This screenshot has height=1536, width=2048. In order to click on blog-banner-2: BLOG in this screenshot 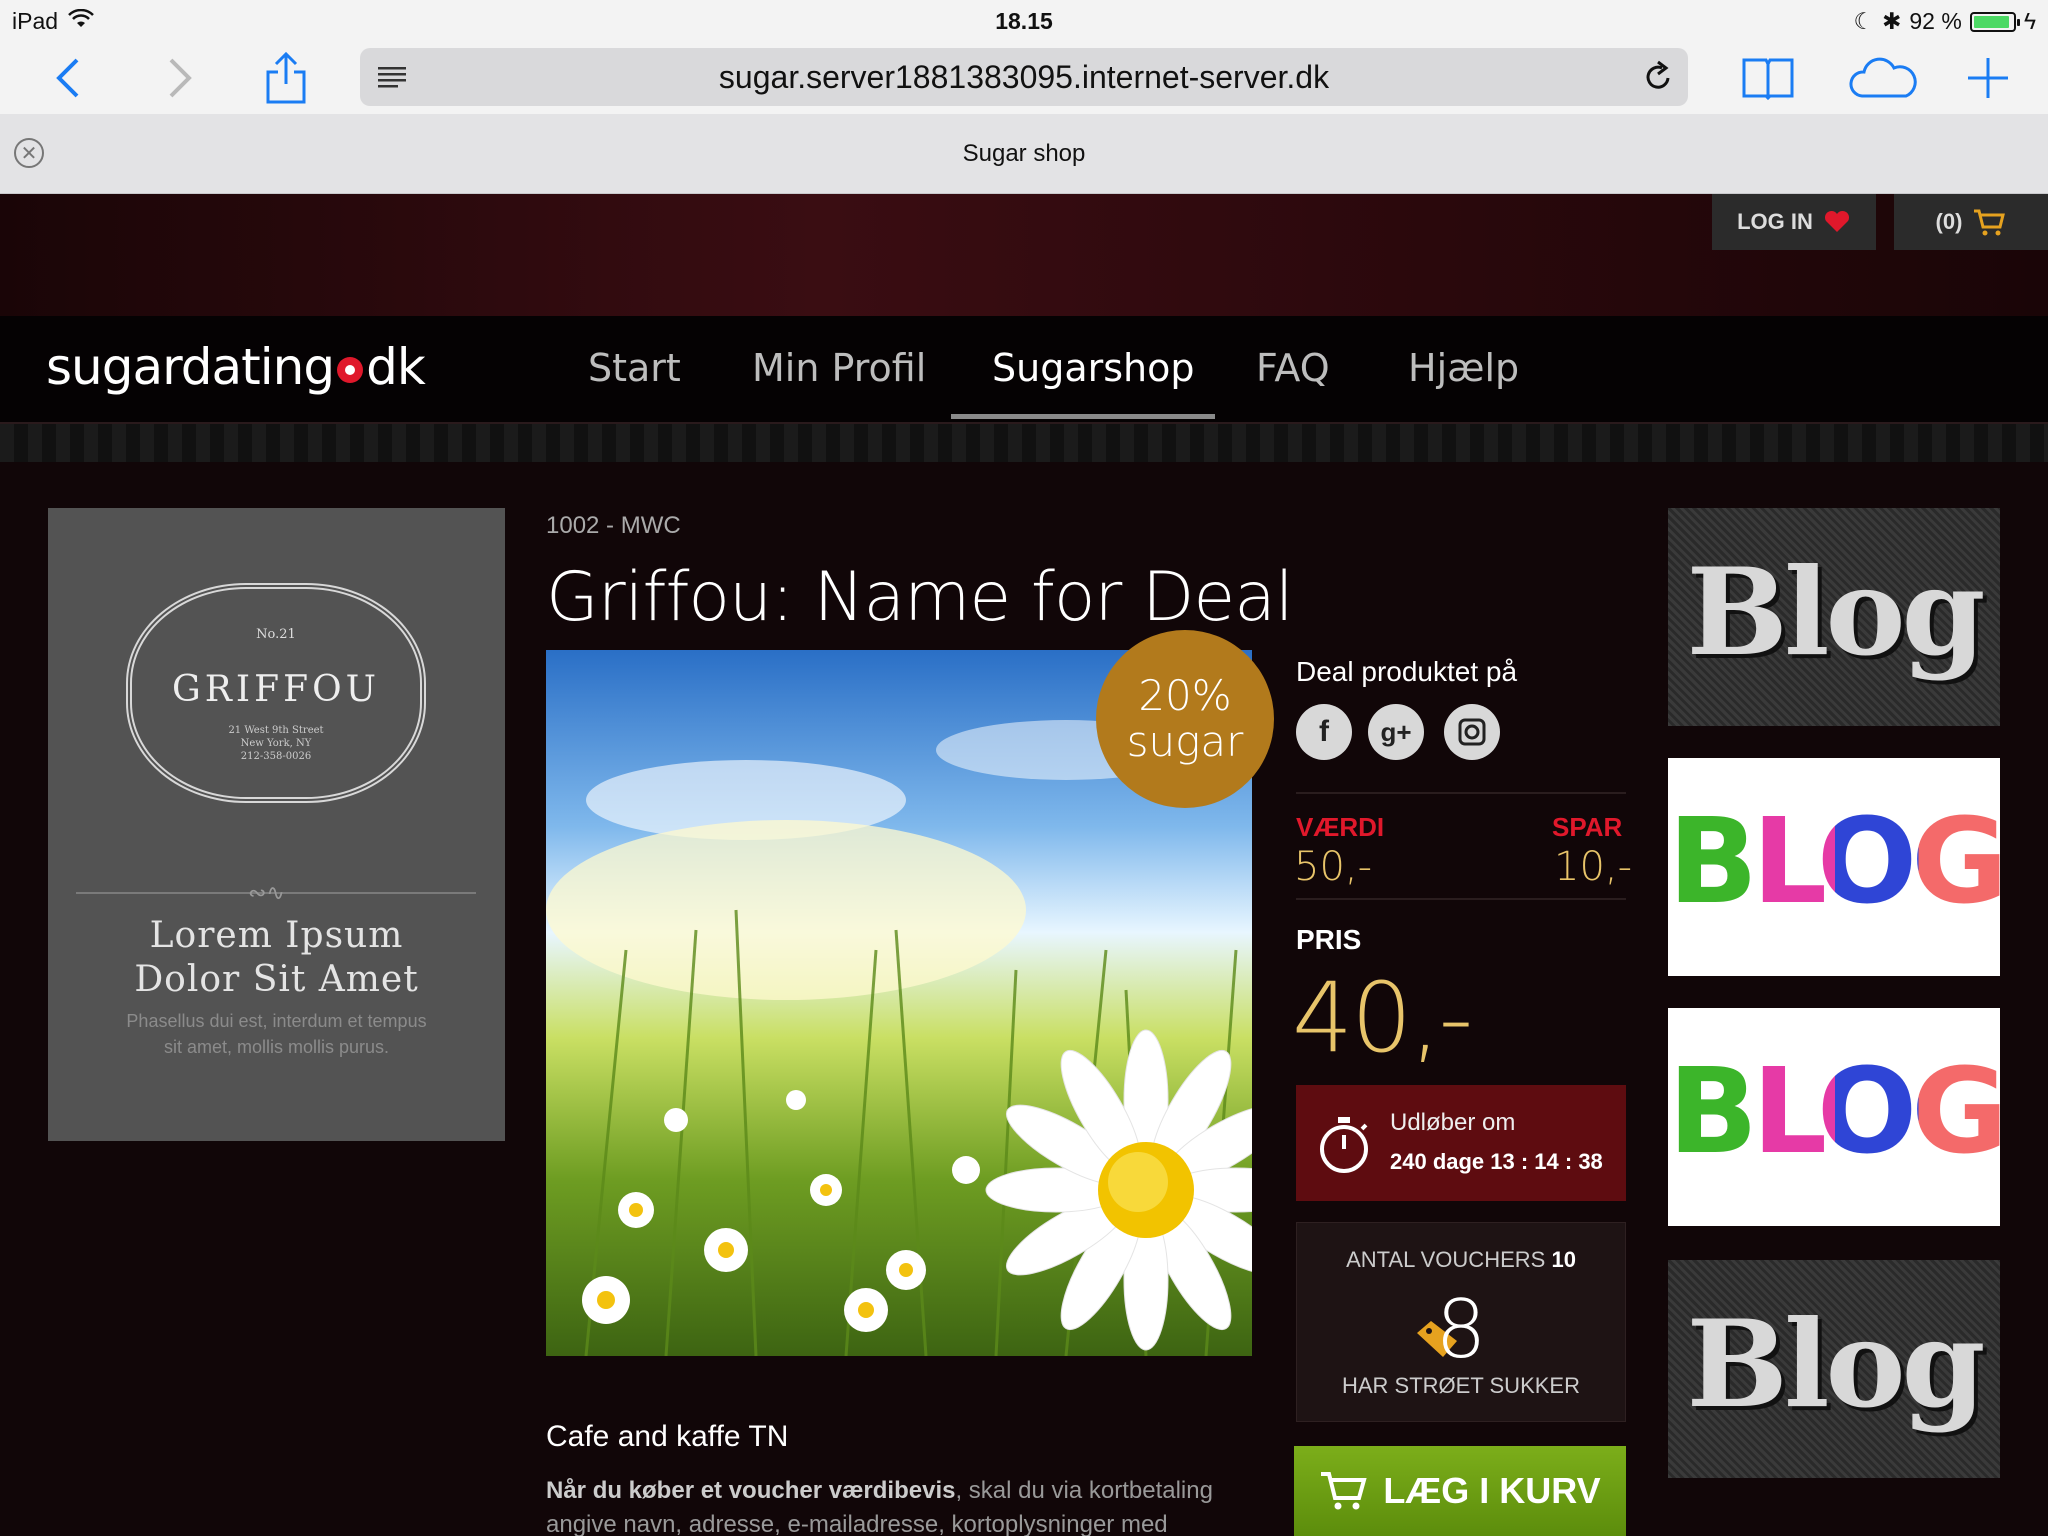, I will do `click(1834, 867)`.